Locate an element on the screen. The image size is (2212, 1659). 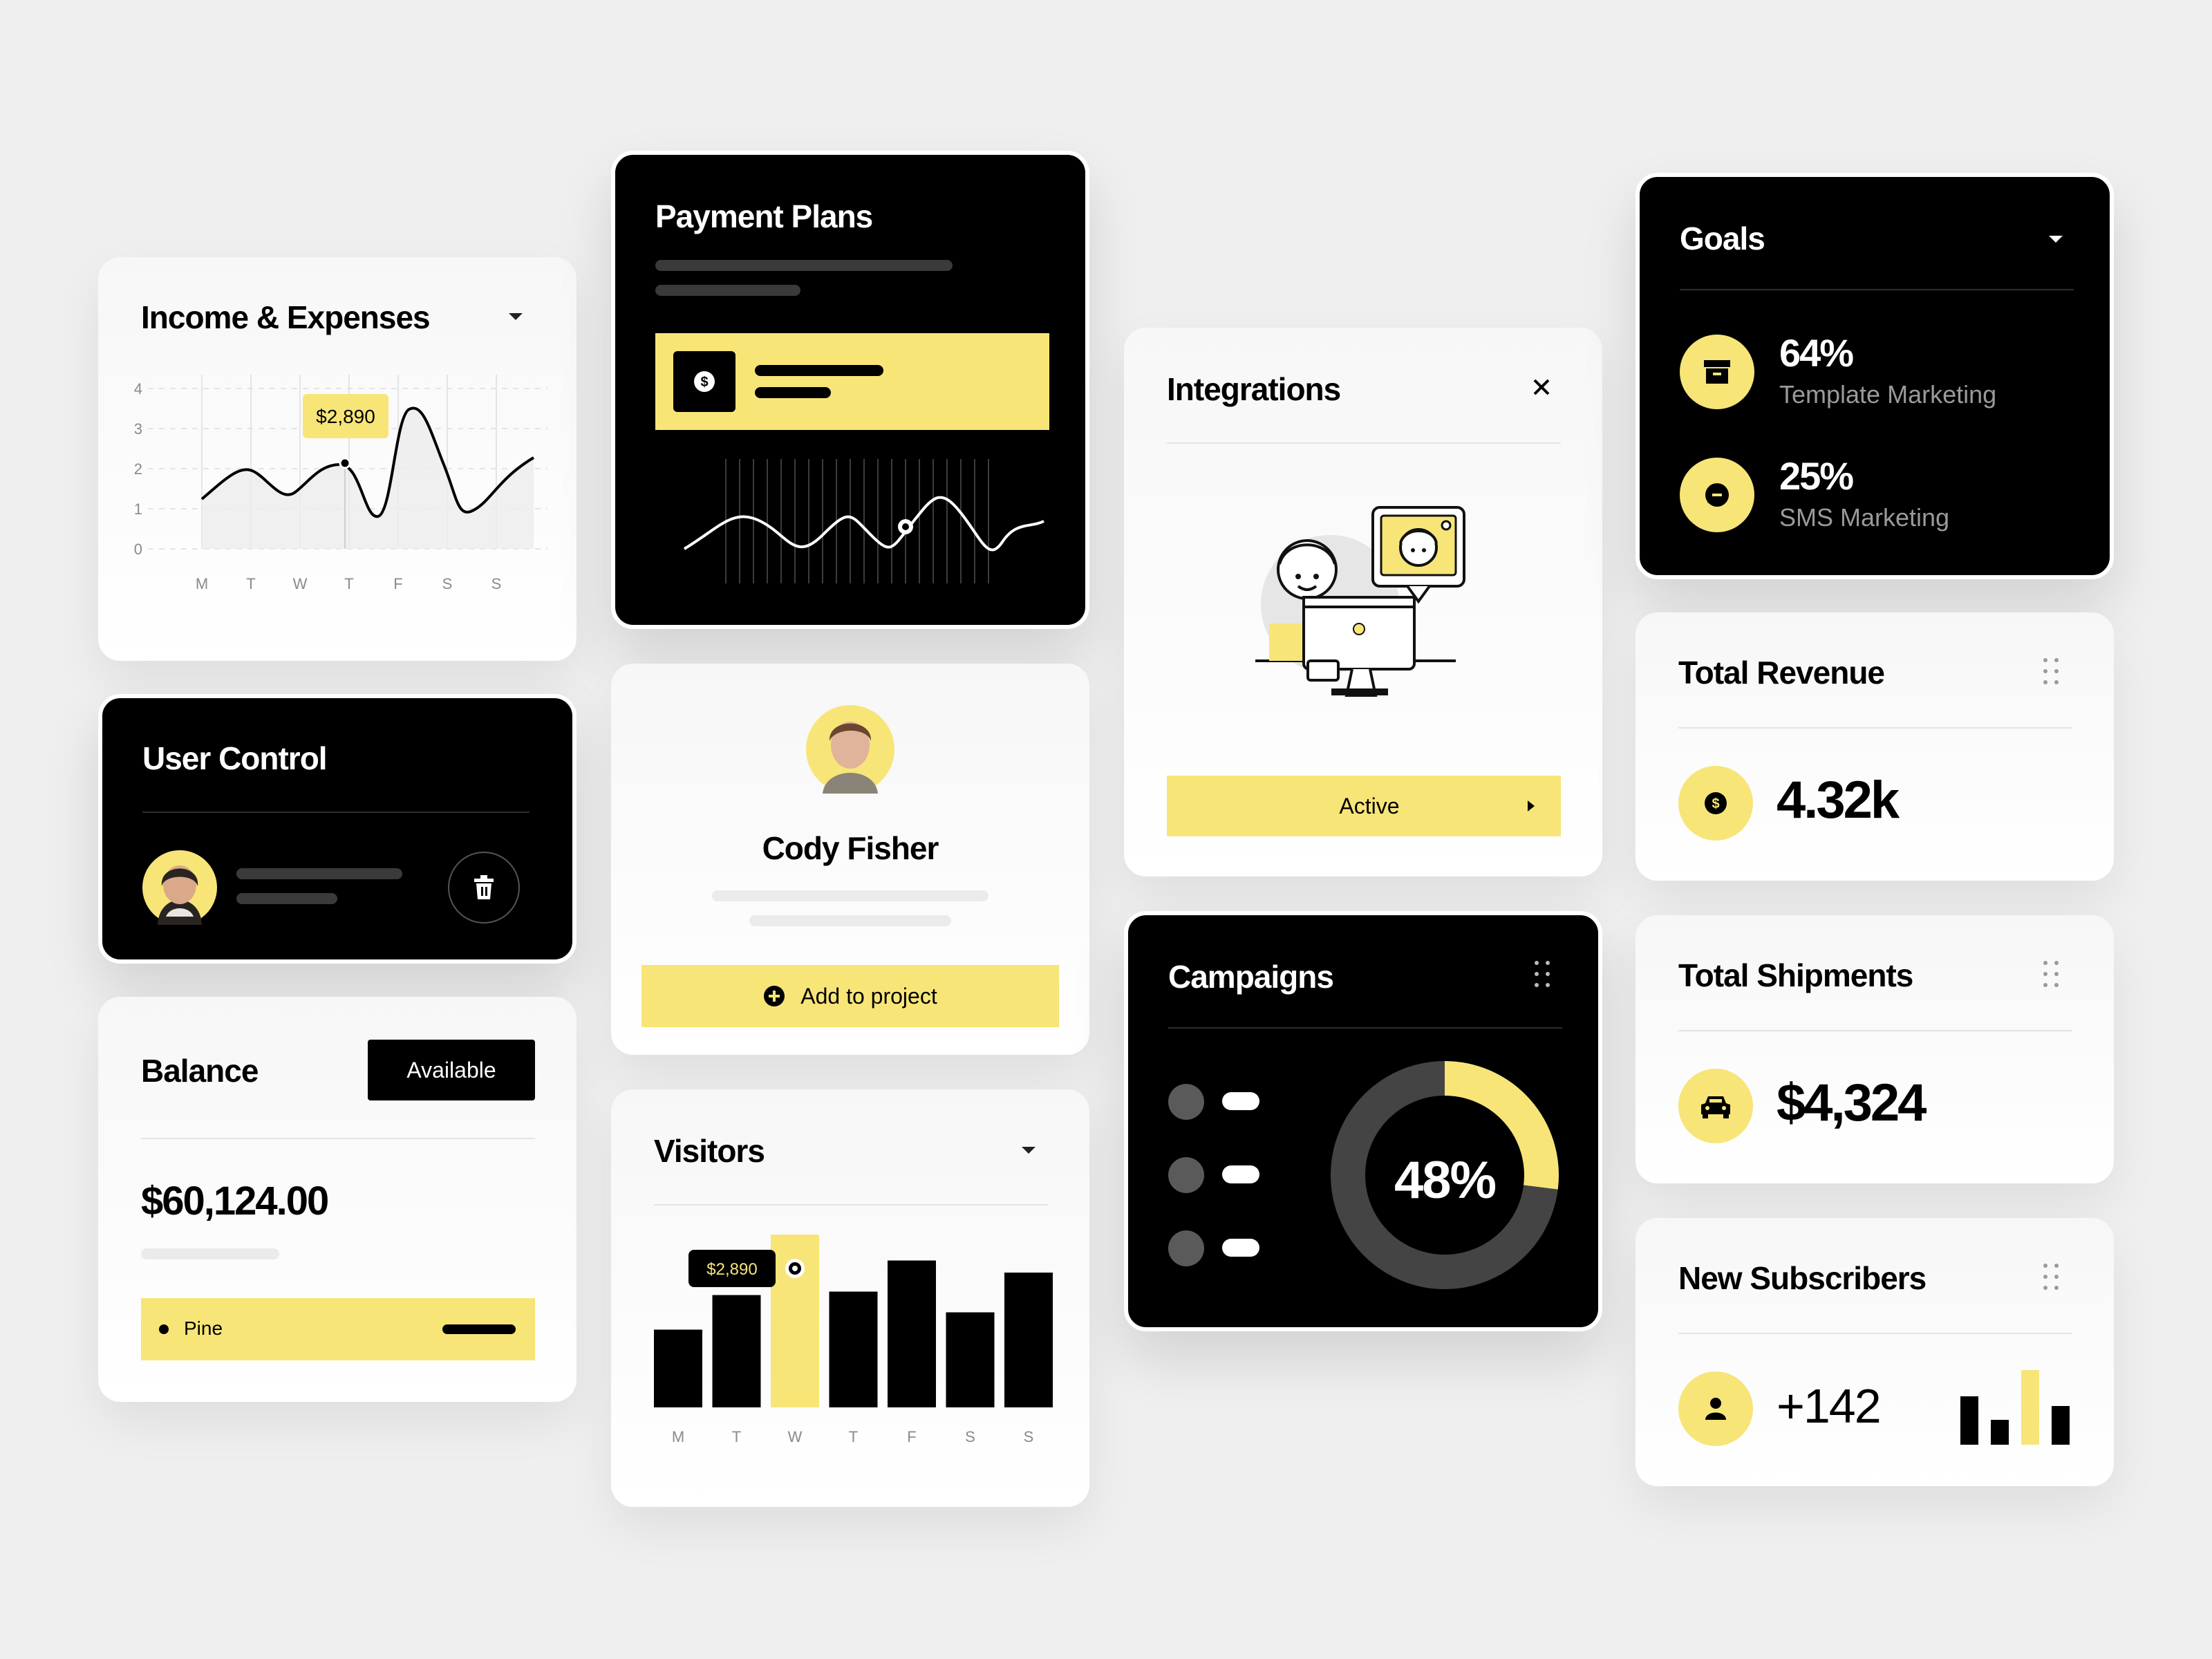
trash-icon is located at coordinates (484, 887).